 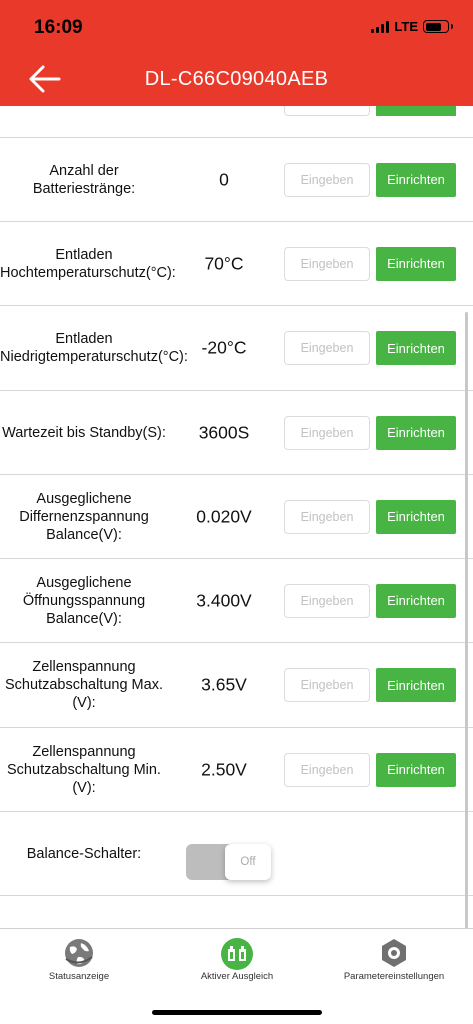 I want to click on row-value: 3600S, so click(x=224, y=432).